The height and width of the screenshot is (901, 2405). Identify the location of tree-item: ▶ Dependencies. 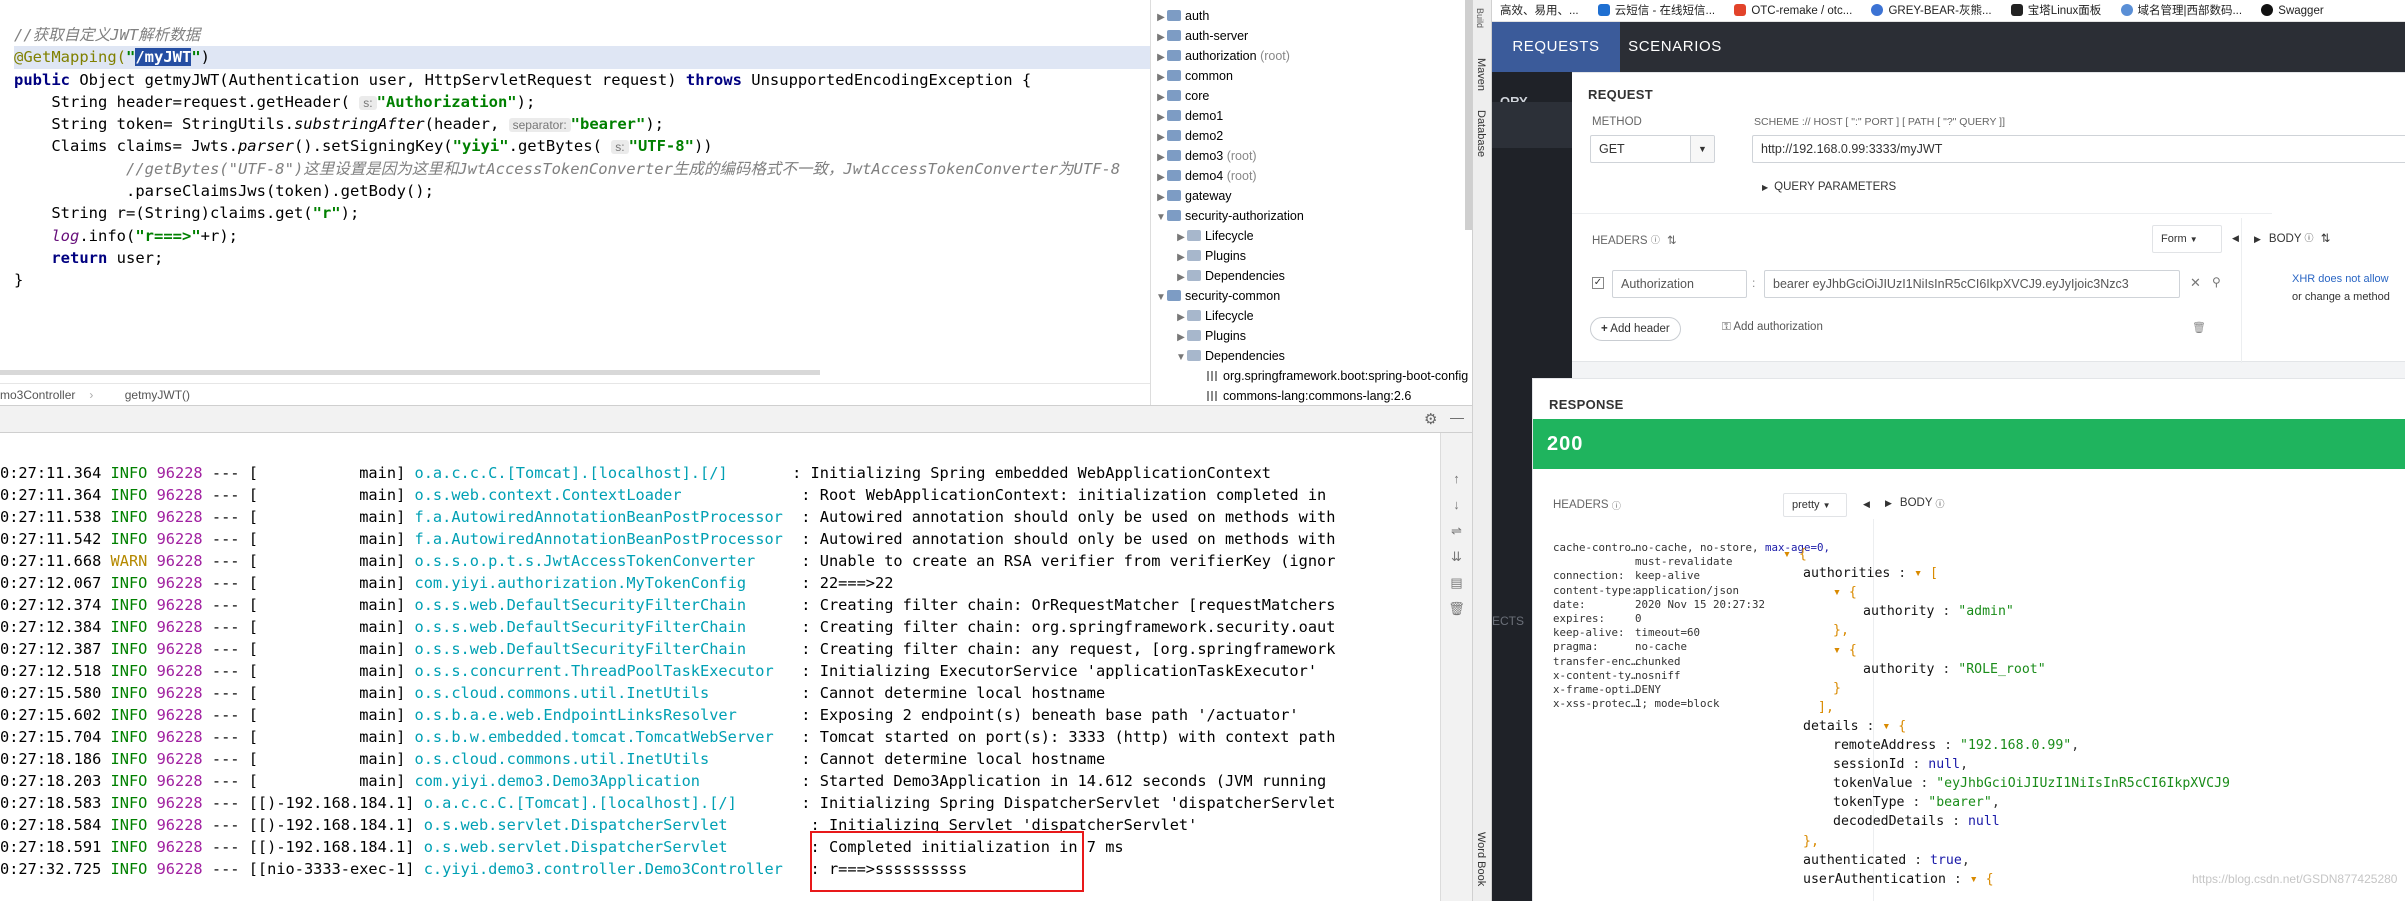
(1311, 276).